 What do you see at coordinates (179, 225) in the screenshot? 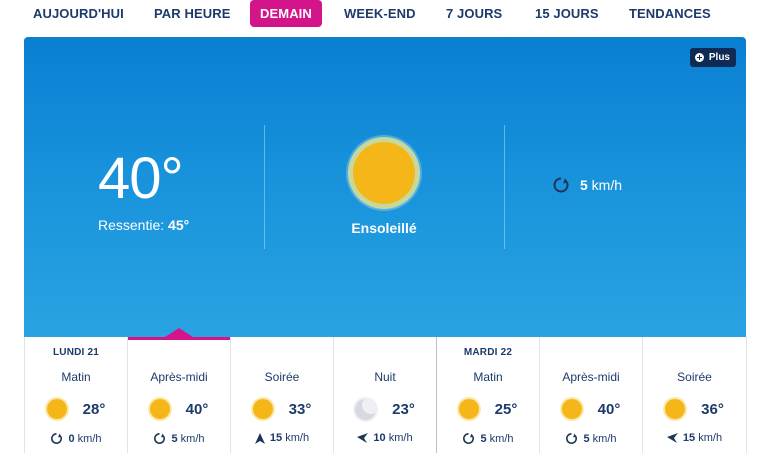
I see `feels-like-value: 45°` at bounding box center [179, 225].